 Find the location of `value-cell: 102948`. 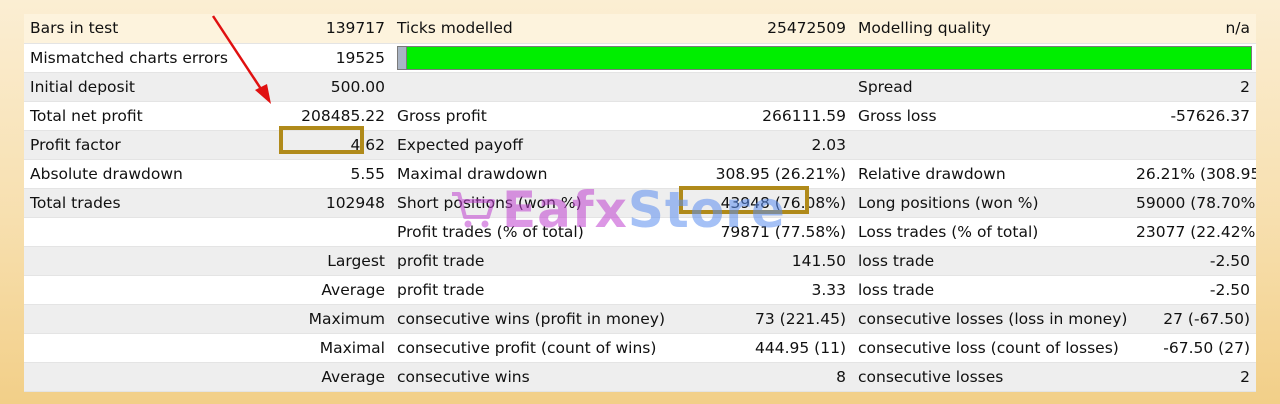

value-cell: 102948 is located at coordinates (331, 203).